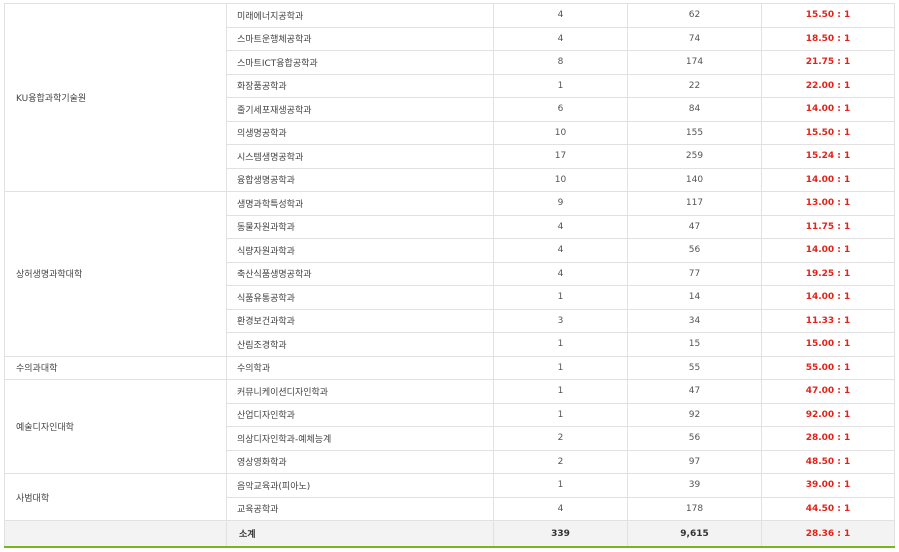 The height and width of the screenshot is (552, 899). What do you see at coordinates (828, 414) in the screenshot?
I see `ratio-cell: 92.00 : 1` at bounding box center [828, 414].